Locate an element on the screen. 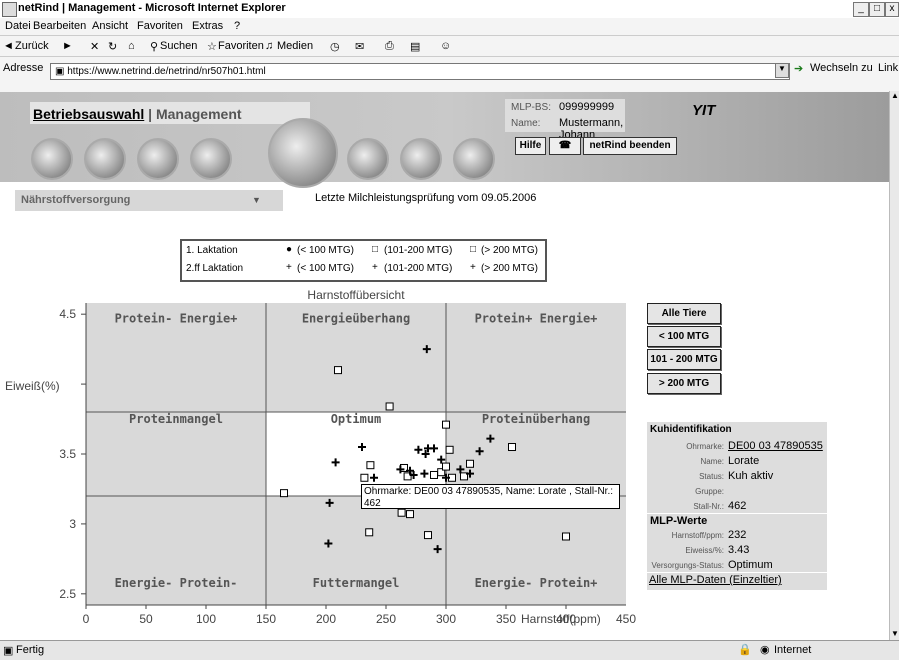 This screenshot has height=660, width=899. harnstoff-label: Harnstoff/ppm: is located at coordinates (697, 535).